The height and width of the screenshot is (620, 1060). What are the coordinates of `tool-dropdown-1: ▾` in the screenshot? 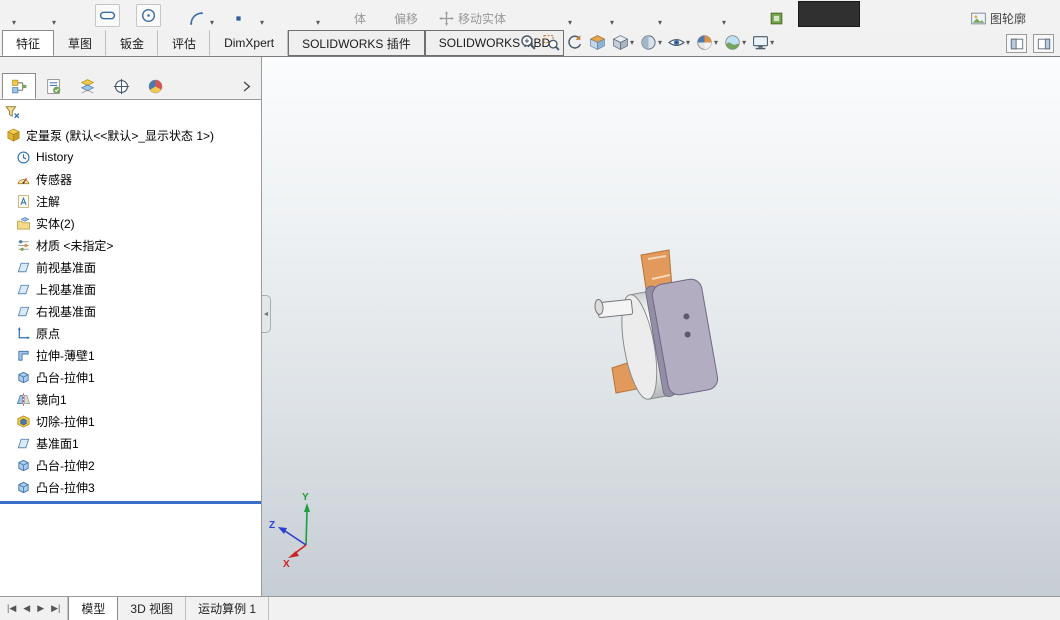 It's located at (14, 23).